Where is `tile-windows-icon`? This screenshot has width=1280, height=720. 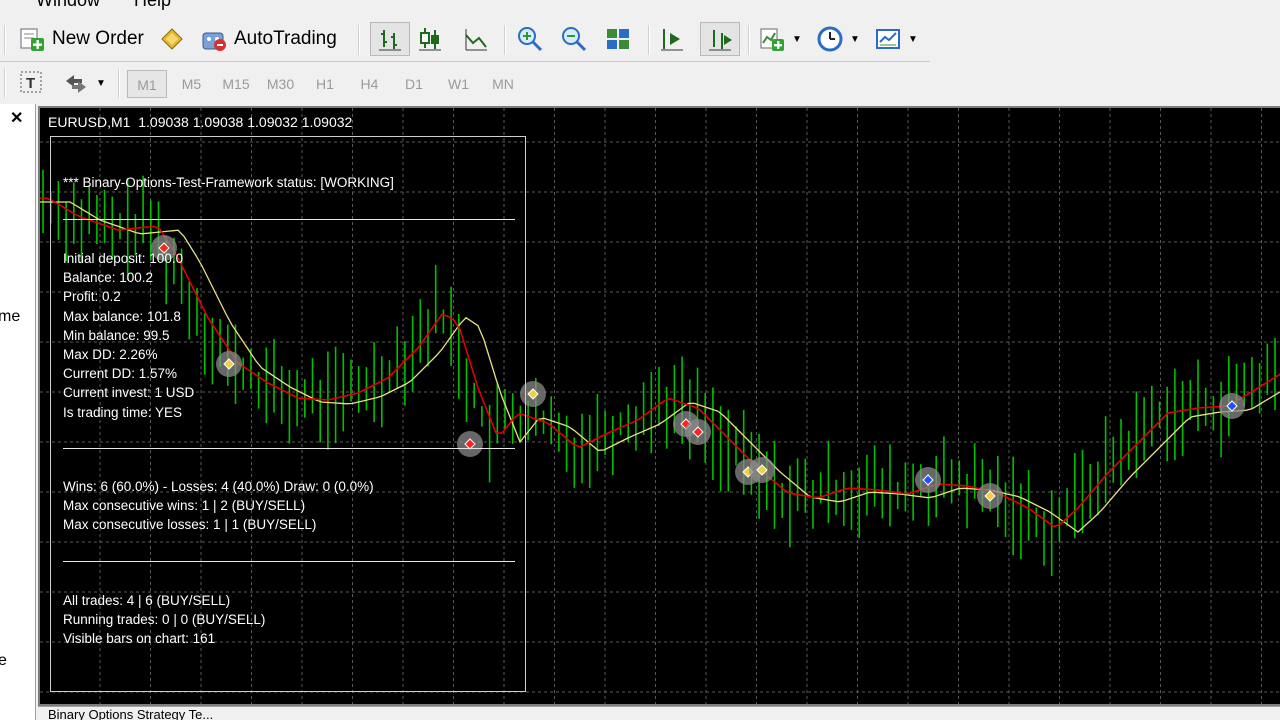
tile-windows-icon is located at coordinates (618, 39).